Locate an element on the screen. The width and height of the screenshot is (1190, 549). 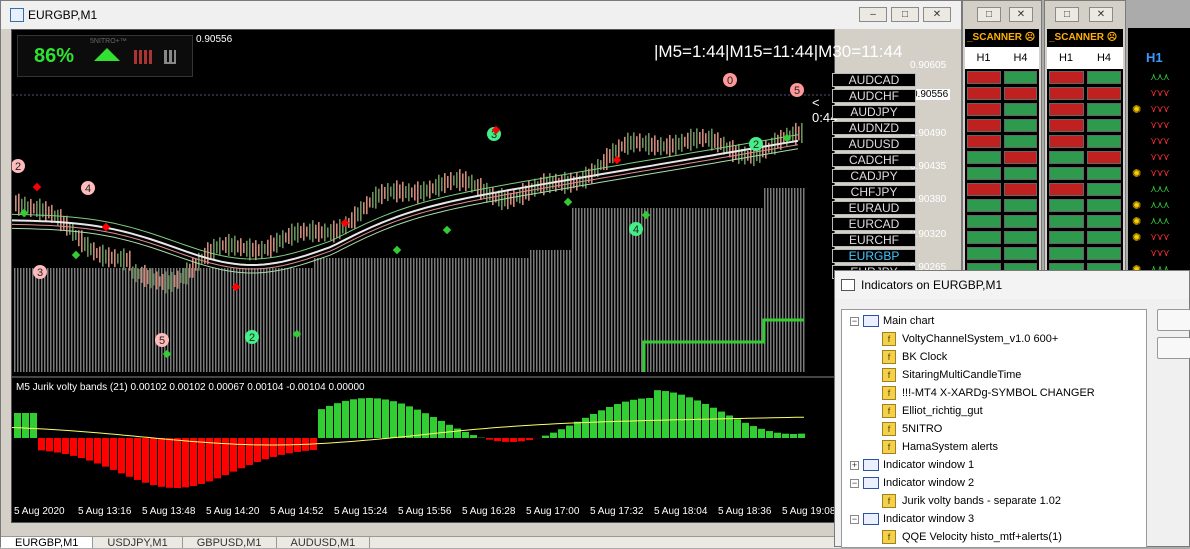
symbol-button-cadchf: CADCHF is located at coordinates (874, 160).